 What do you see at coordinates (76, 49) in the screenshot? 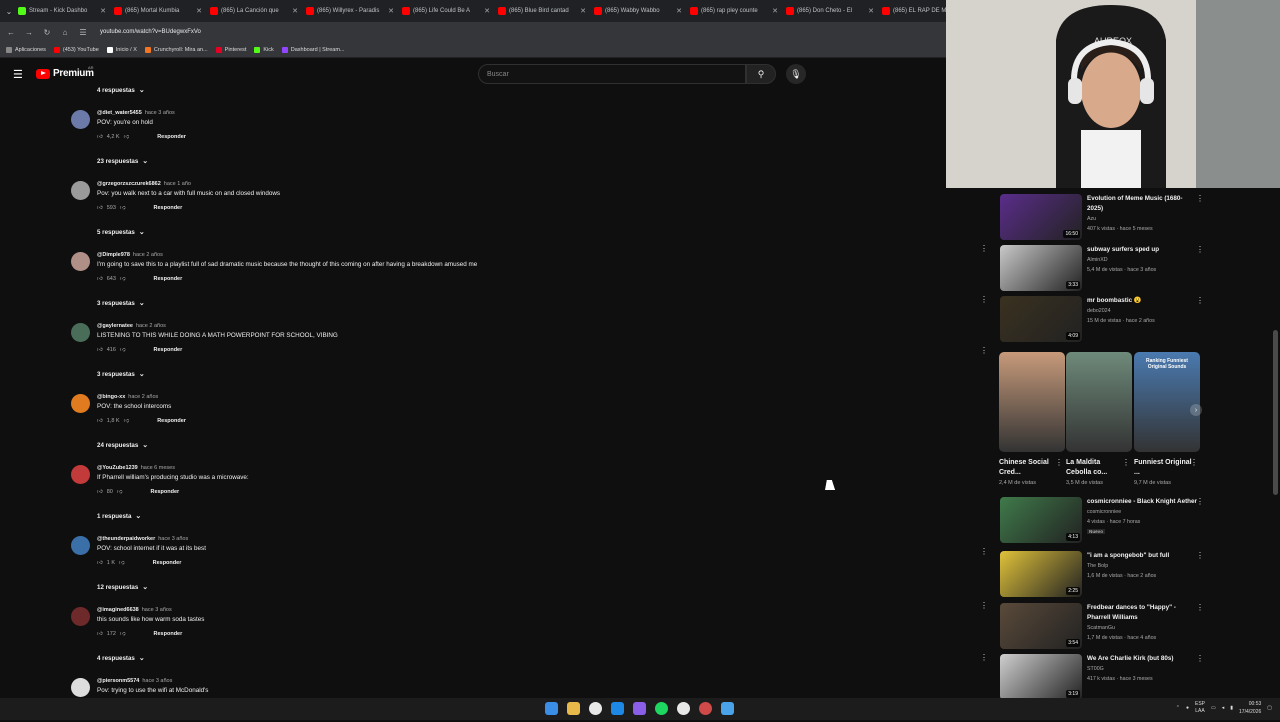
I see `bookmark-item: (453) YouTube` at bounding box center [76, 49].